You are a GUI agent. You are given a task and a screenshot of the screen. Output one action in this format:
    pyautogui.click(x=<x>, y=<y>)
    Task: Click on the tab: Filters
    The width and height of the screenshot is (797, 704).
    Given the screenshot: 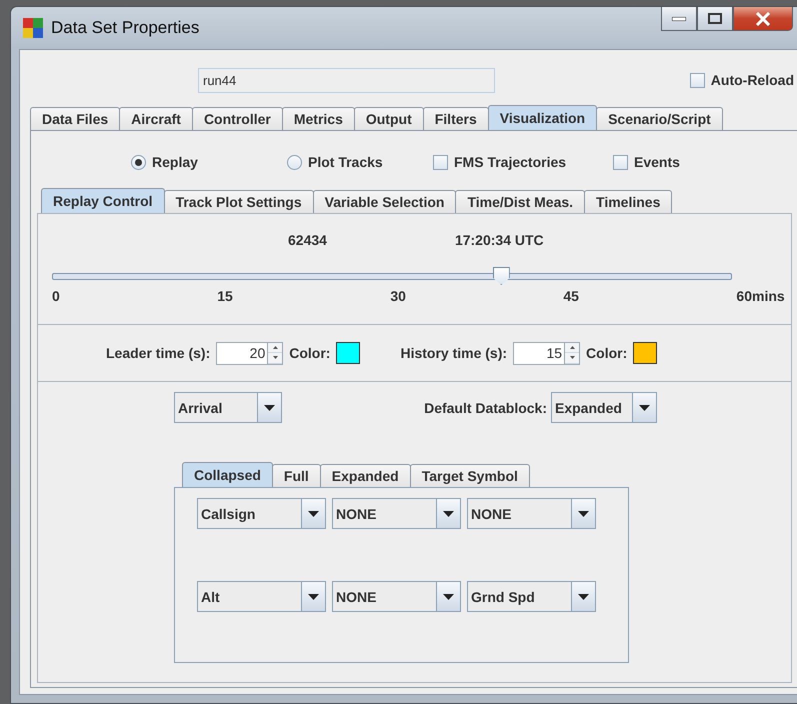 What is the action you would take?
    pyautogui.click(x=455, y=118)
    